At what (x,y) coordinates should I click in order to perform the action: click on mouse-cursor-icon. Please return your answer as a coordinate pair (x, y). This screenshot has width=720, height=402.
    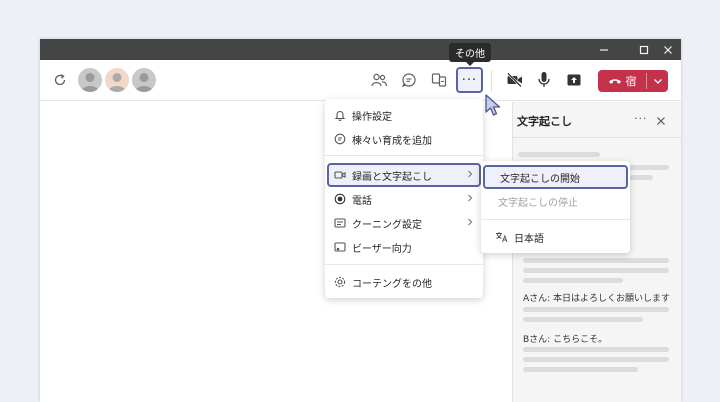
    Looking at the image, I should click on (494, 108).